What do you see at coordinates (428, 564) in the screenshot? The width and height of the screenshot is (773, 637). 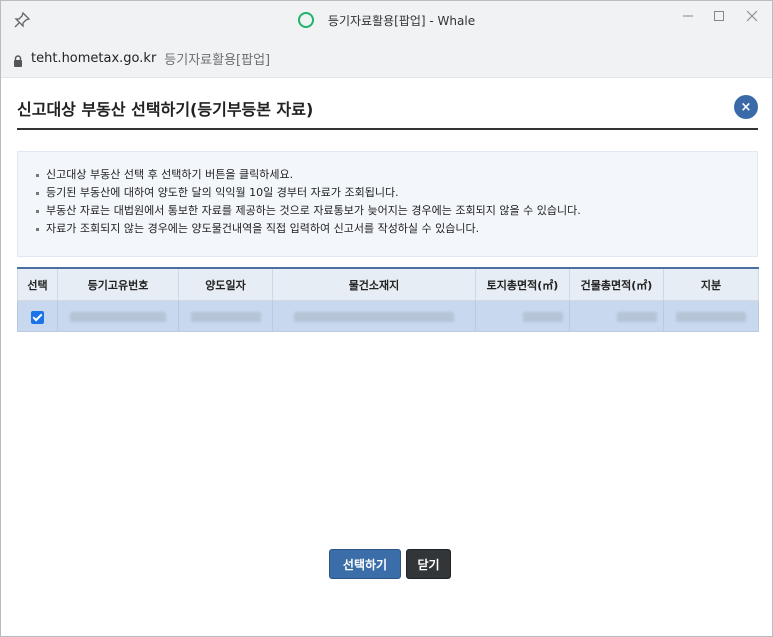 I see `close-button: 닫기` at bounding box center [428, 564].